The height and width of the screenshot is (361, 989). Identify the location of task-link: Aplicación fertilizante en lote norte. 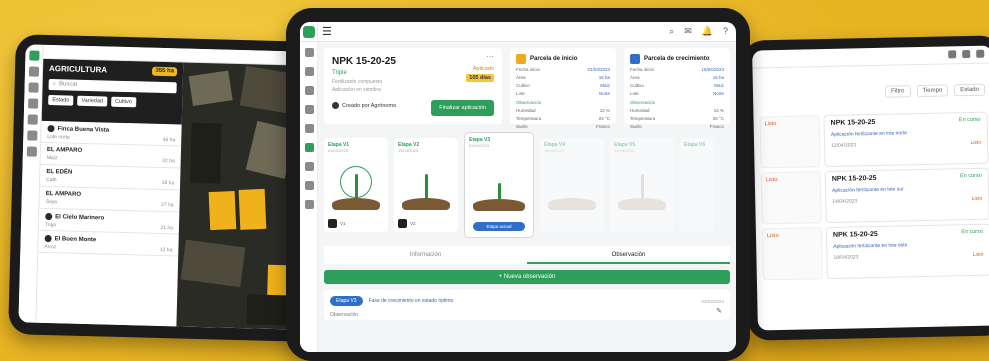
(906, 133).